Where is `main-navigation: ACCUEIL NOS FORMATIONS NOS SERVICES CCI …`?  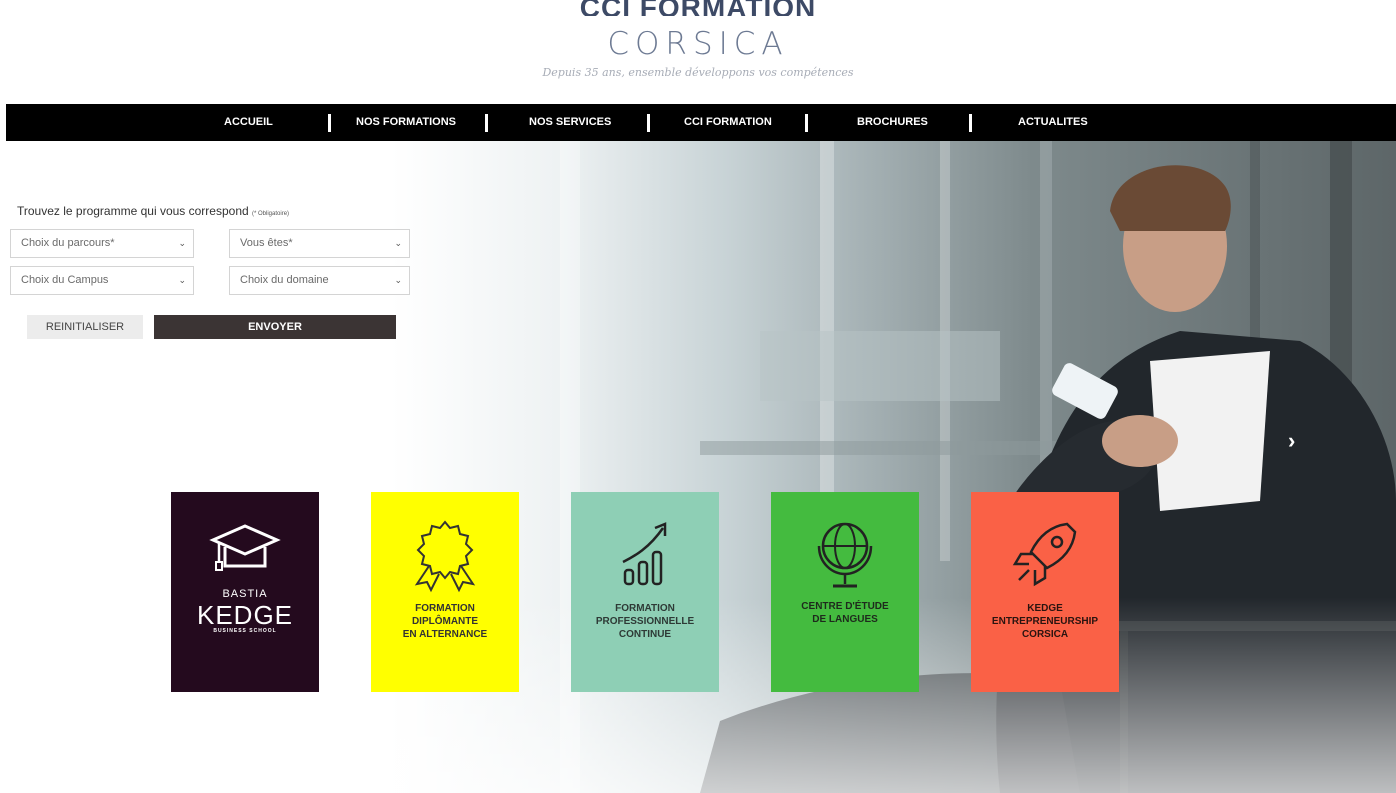
main-navigation: ACCUEIL NOS FORMATIONS NOS SERVICES CCI … is located at coordinates (701, 122).